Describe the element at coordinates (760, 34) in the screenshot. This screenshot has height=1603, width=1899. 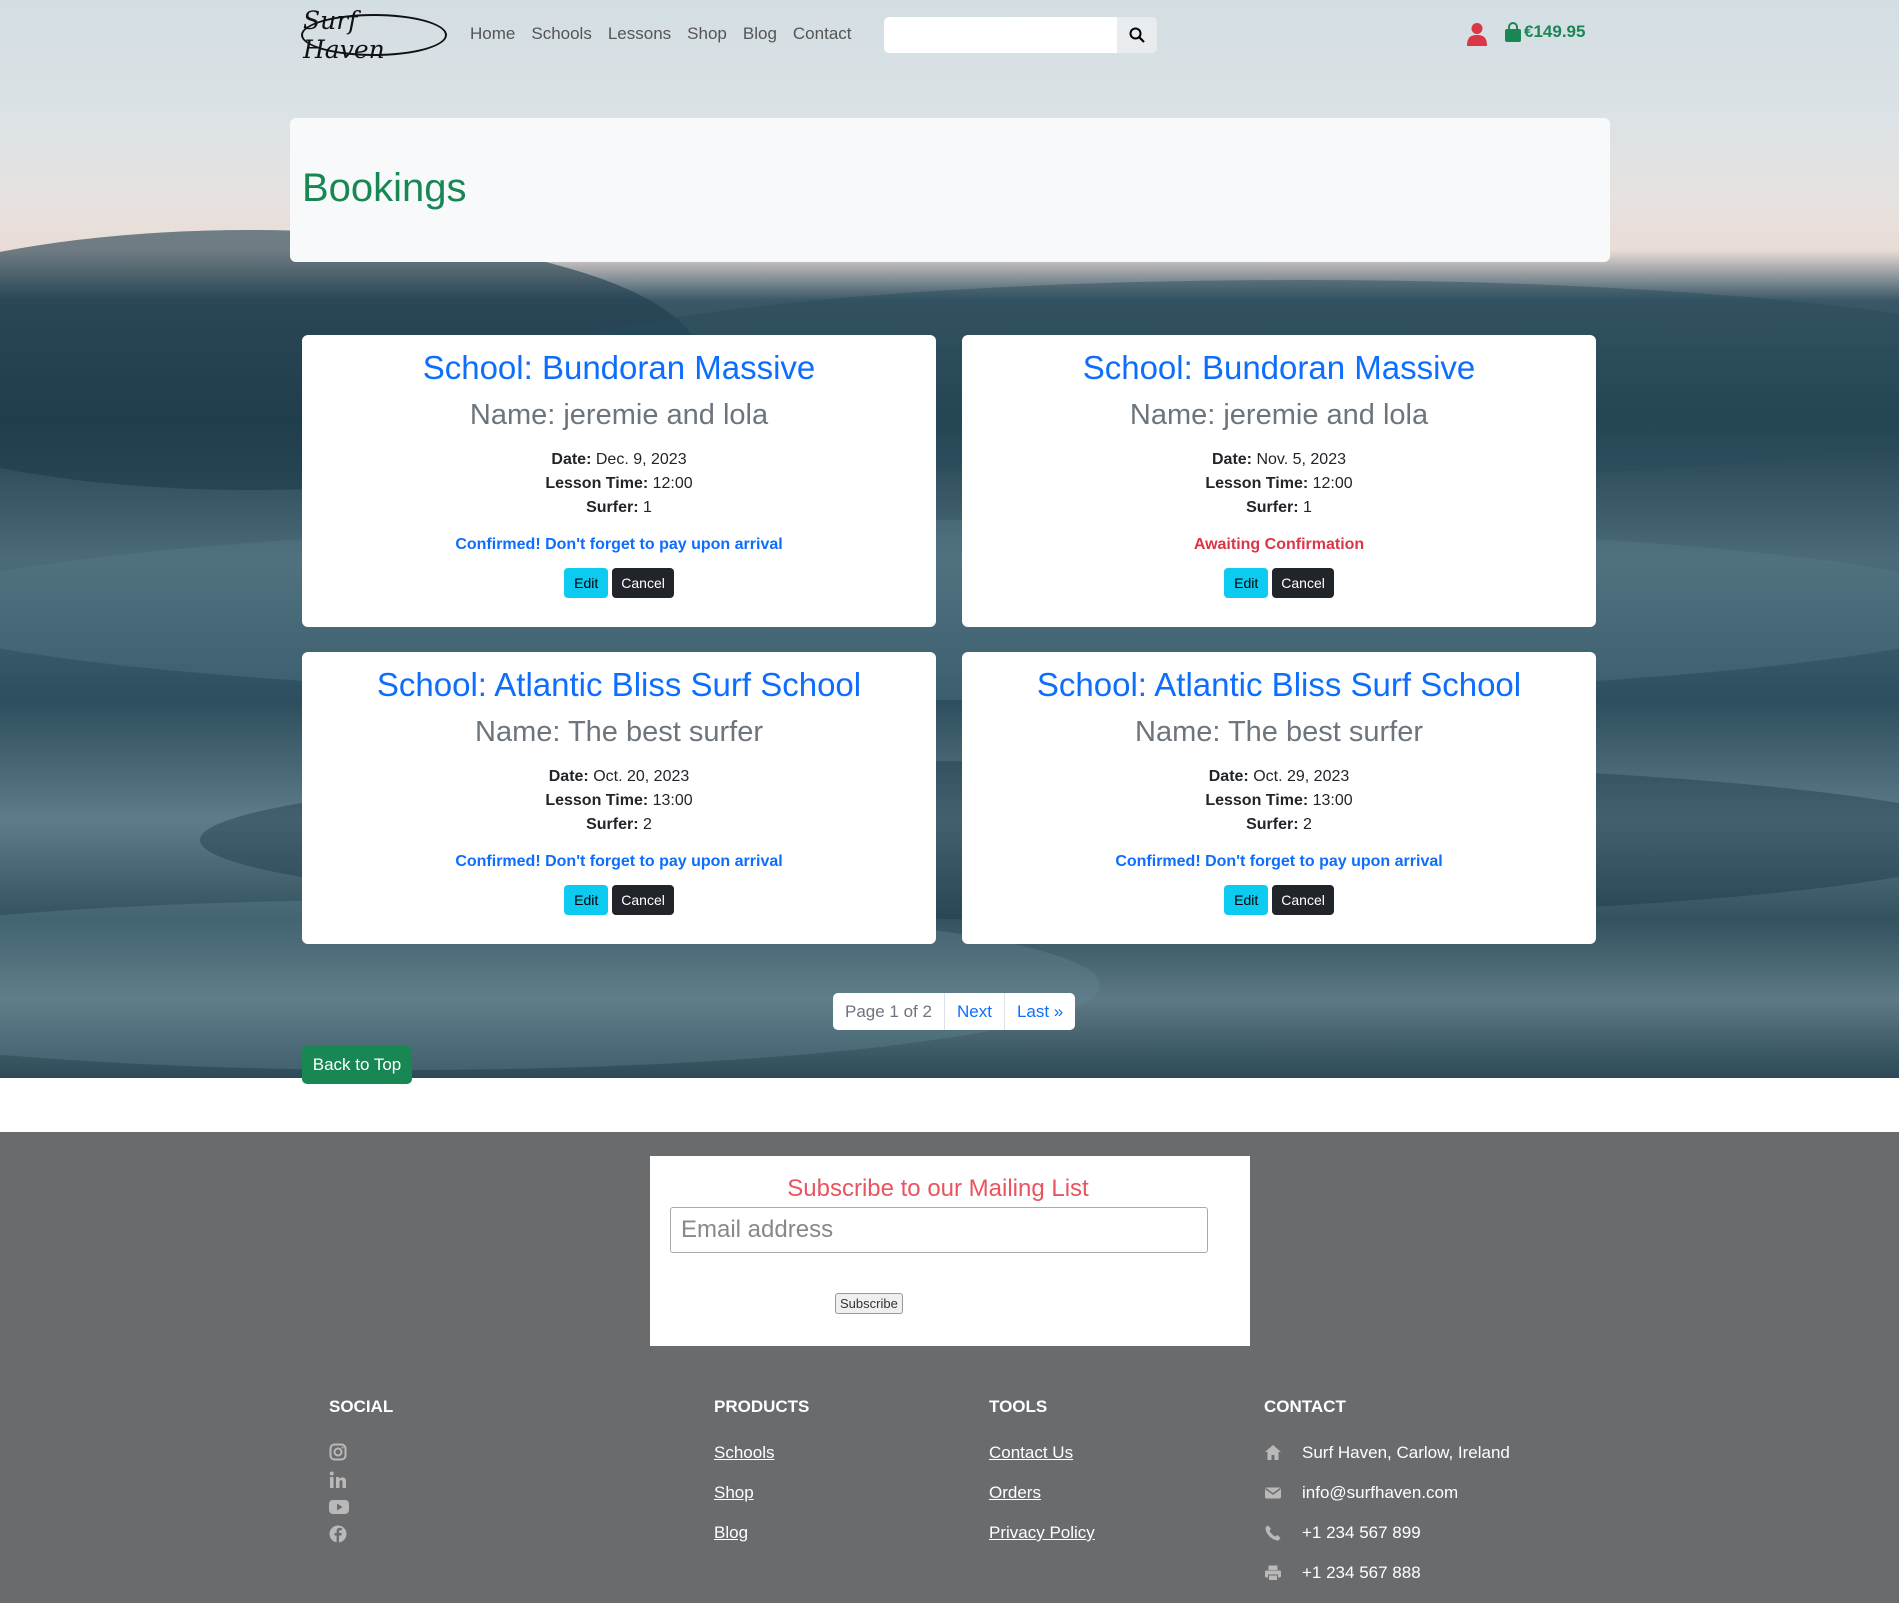
I see `nav-blog: Blog` at that location.